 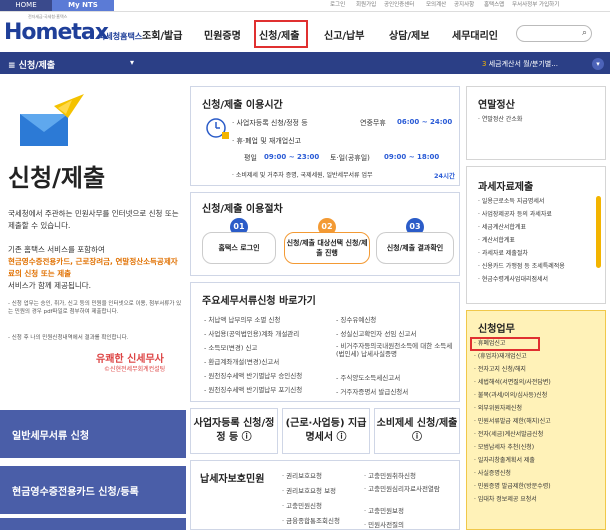 What do you see at coordinates (93, 434) in the screenshot?
I see `general-doc-button: 일반세무서류 신청` at bounding box center [93, 434].